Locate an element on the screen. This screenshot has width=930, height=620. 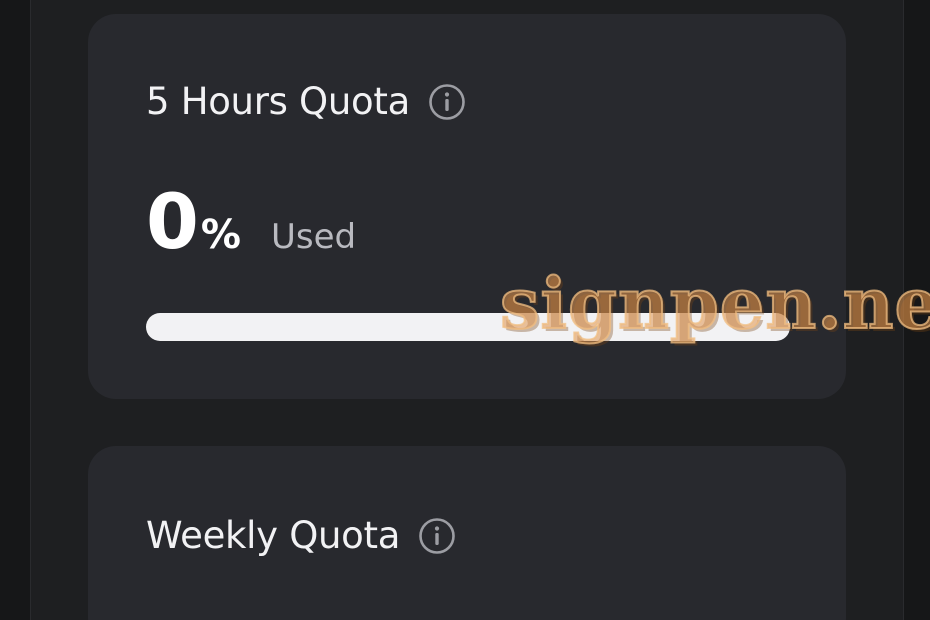
usage-percent-value: 0 is located at coordinates (172, 221).